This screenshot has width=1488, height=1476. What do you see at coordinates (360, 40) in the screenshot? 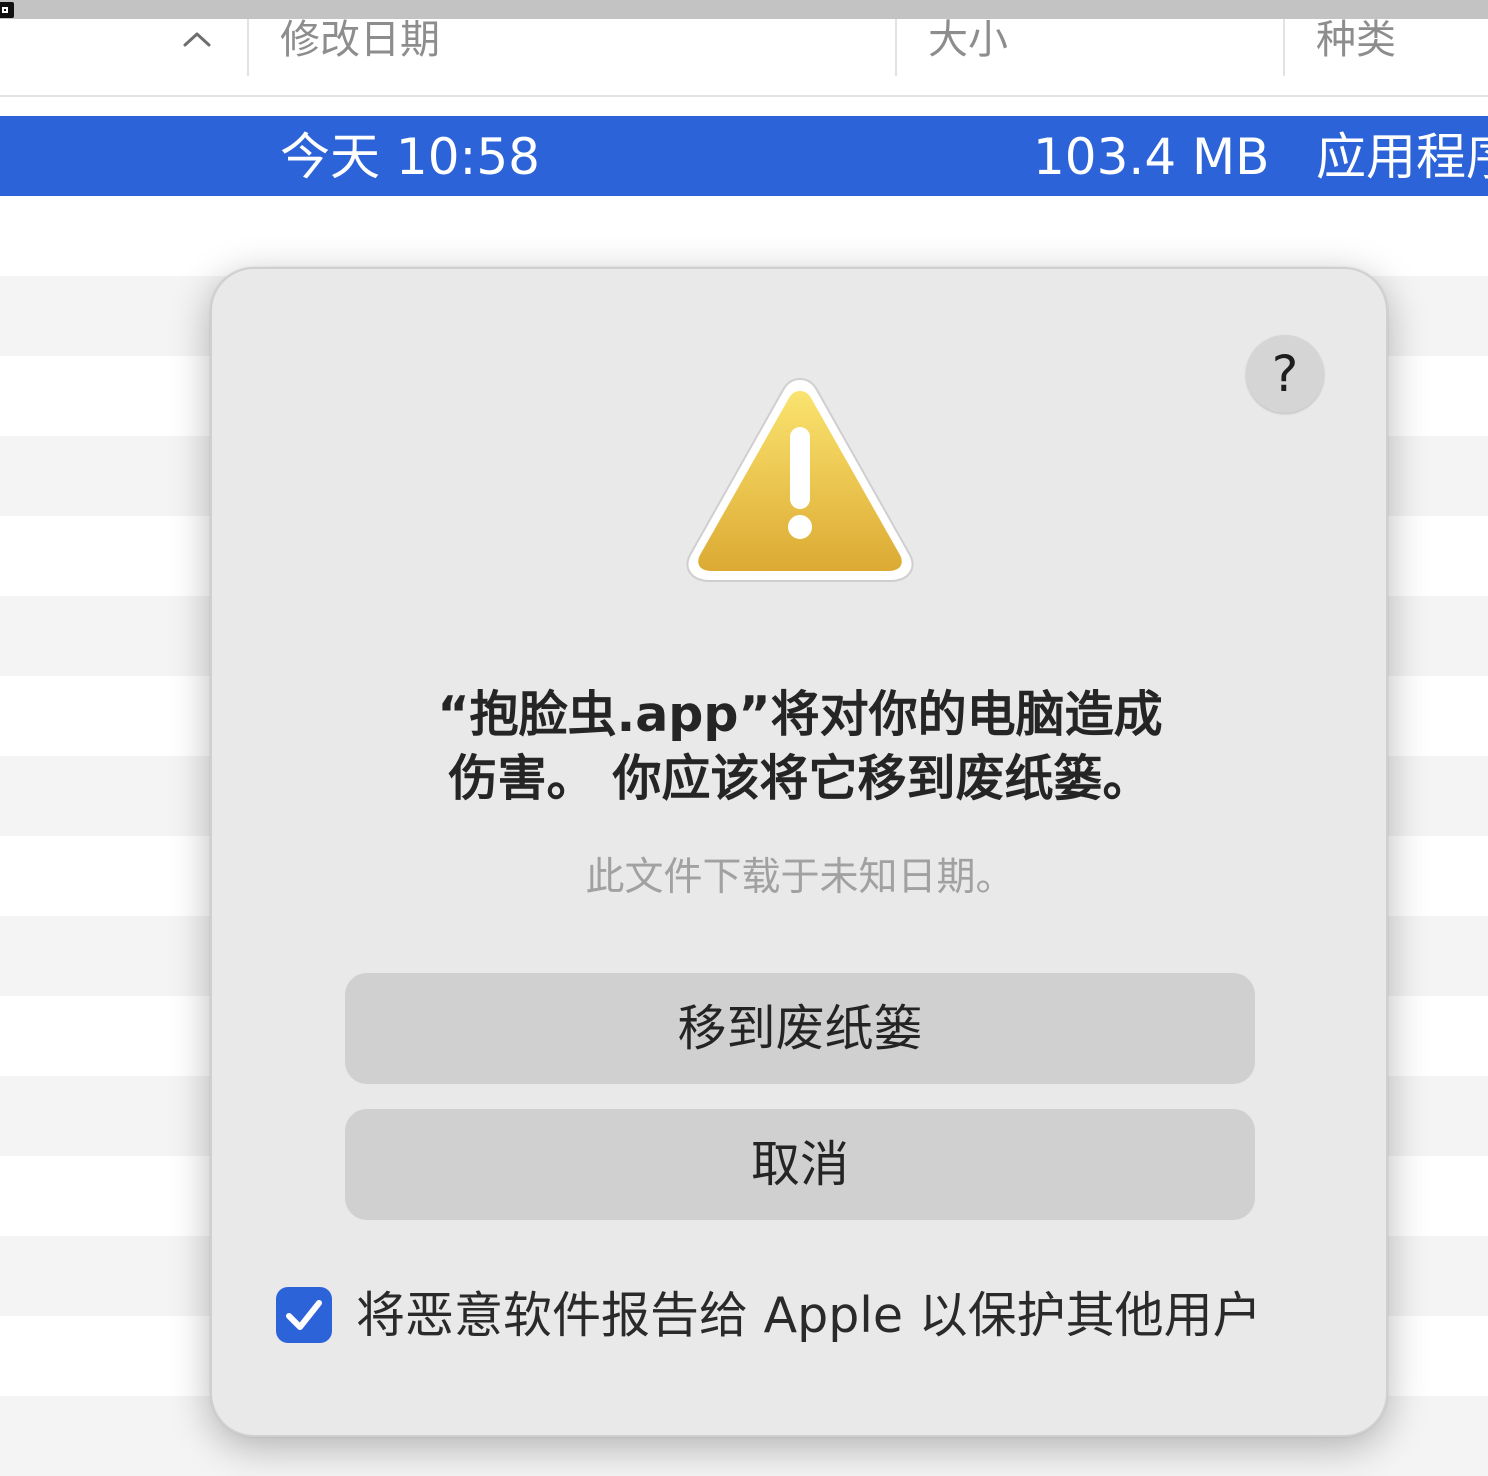
I see `column-header-date: 修改日期` at bounding box center [360, 40].